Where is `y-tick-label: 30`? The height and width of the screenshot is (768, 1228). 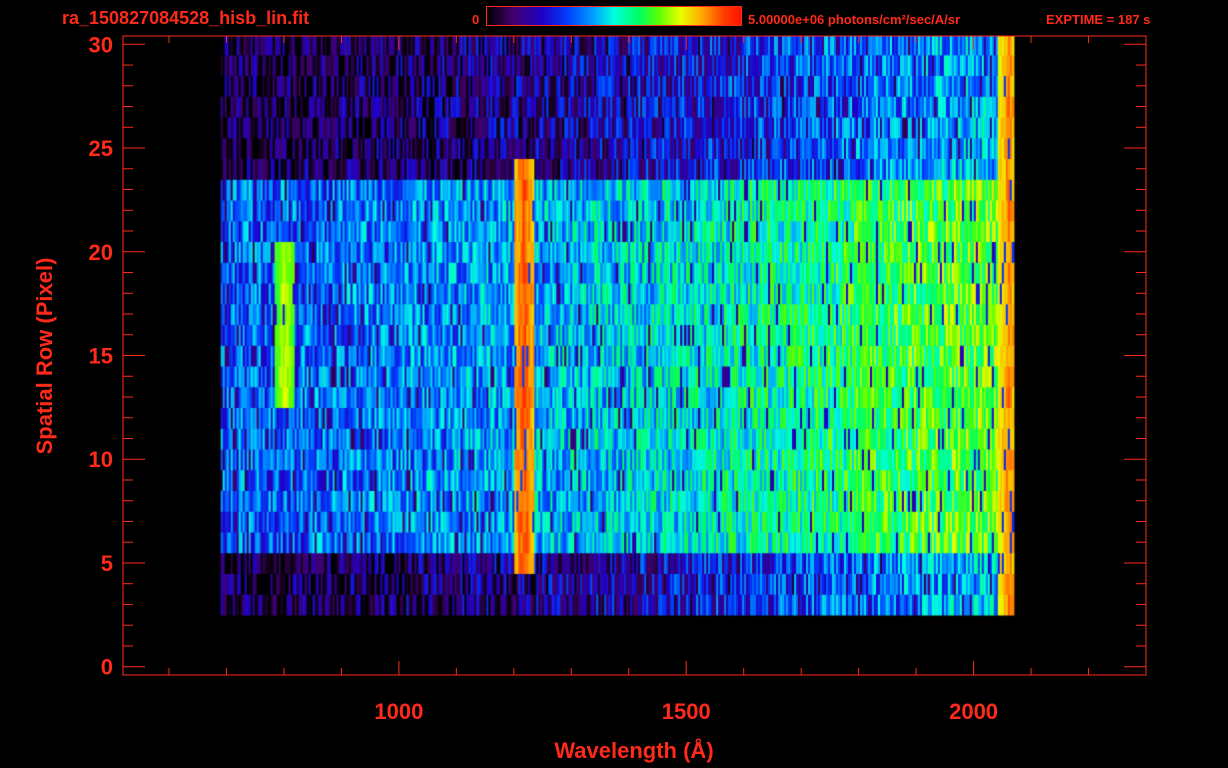
y-tick-label: 30 is located at coordinates (101, 44).